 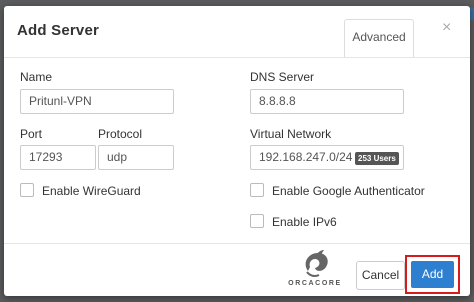 I want to click on virtual-network-input: 192.168.247.0/24 253 Users, so click(x=327, y=157).